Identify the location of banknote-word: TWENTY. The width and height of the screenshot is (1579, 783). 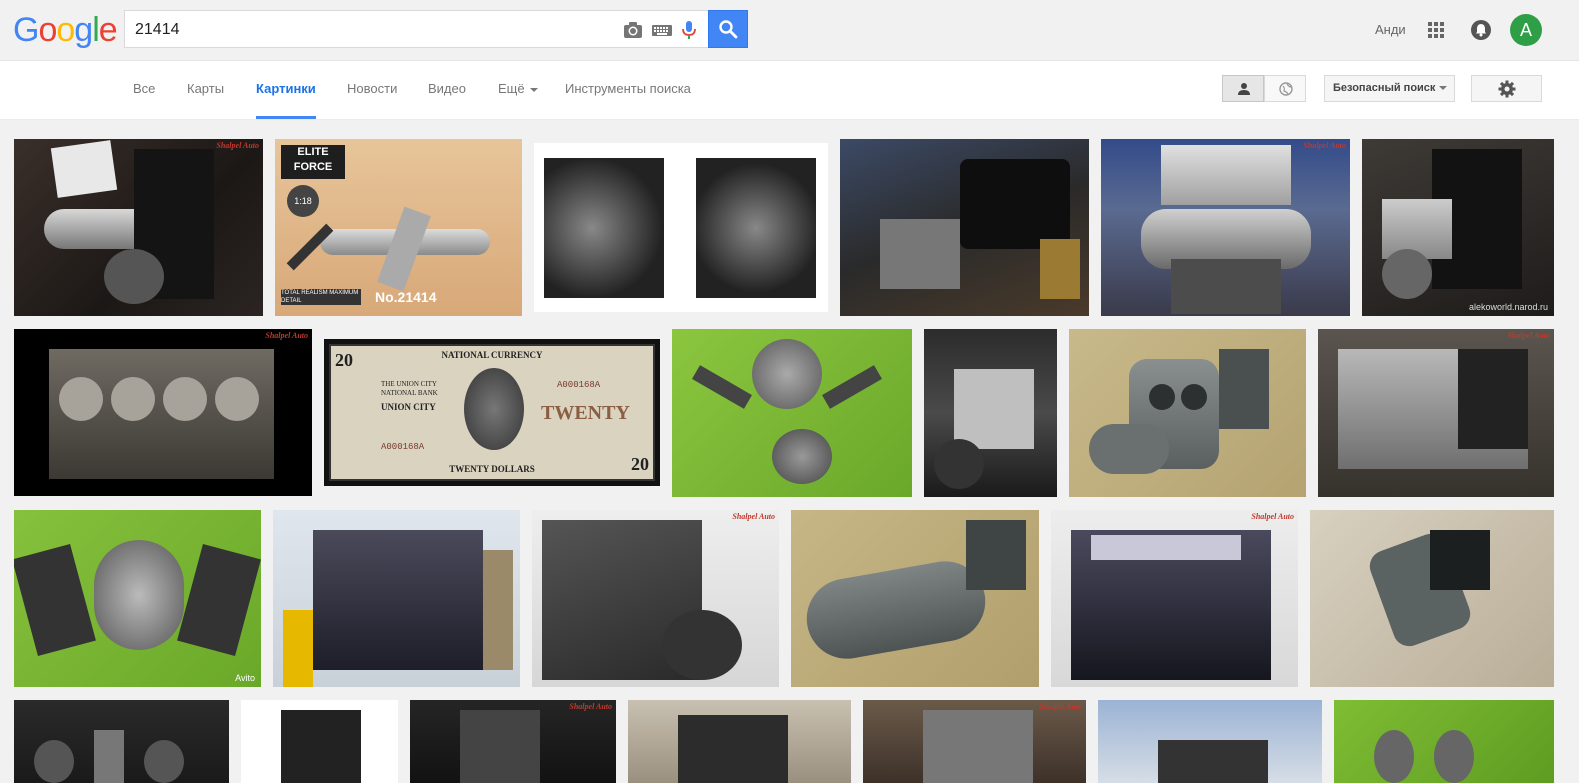
(585, 413).